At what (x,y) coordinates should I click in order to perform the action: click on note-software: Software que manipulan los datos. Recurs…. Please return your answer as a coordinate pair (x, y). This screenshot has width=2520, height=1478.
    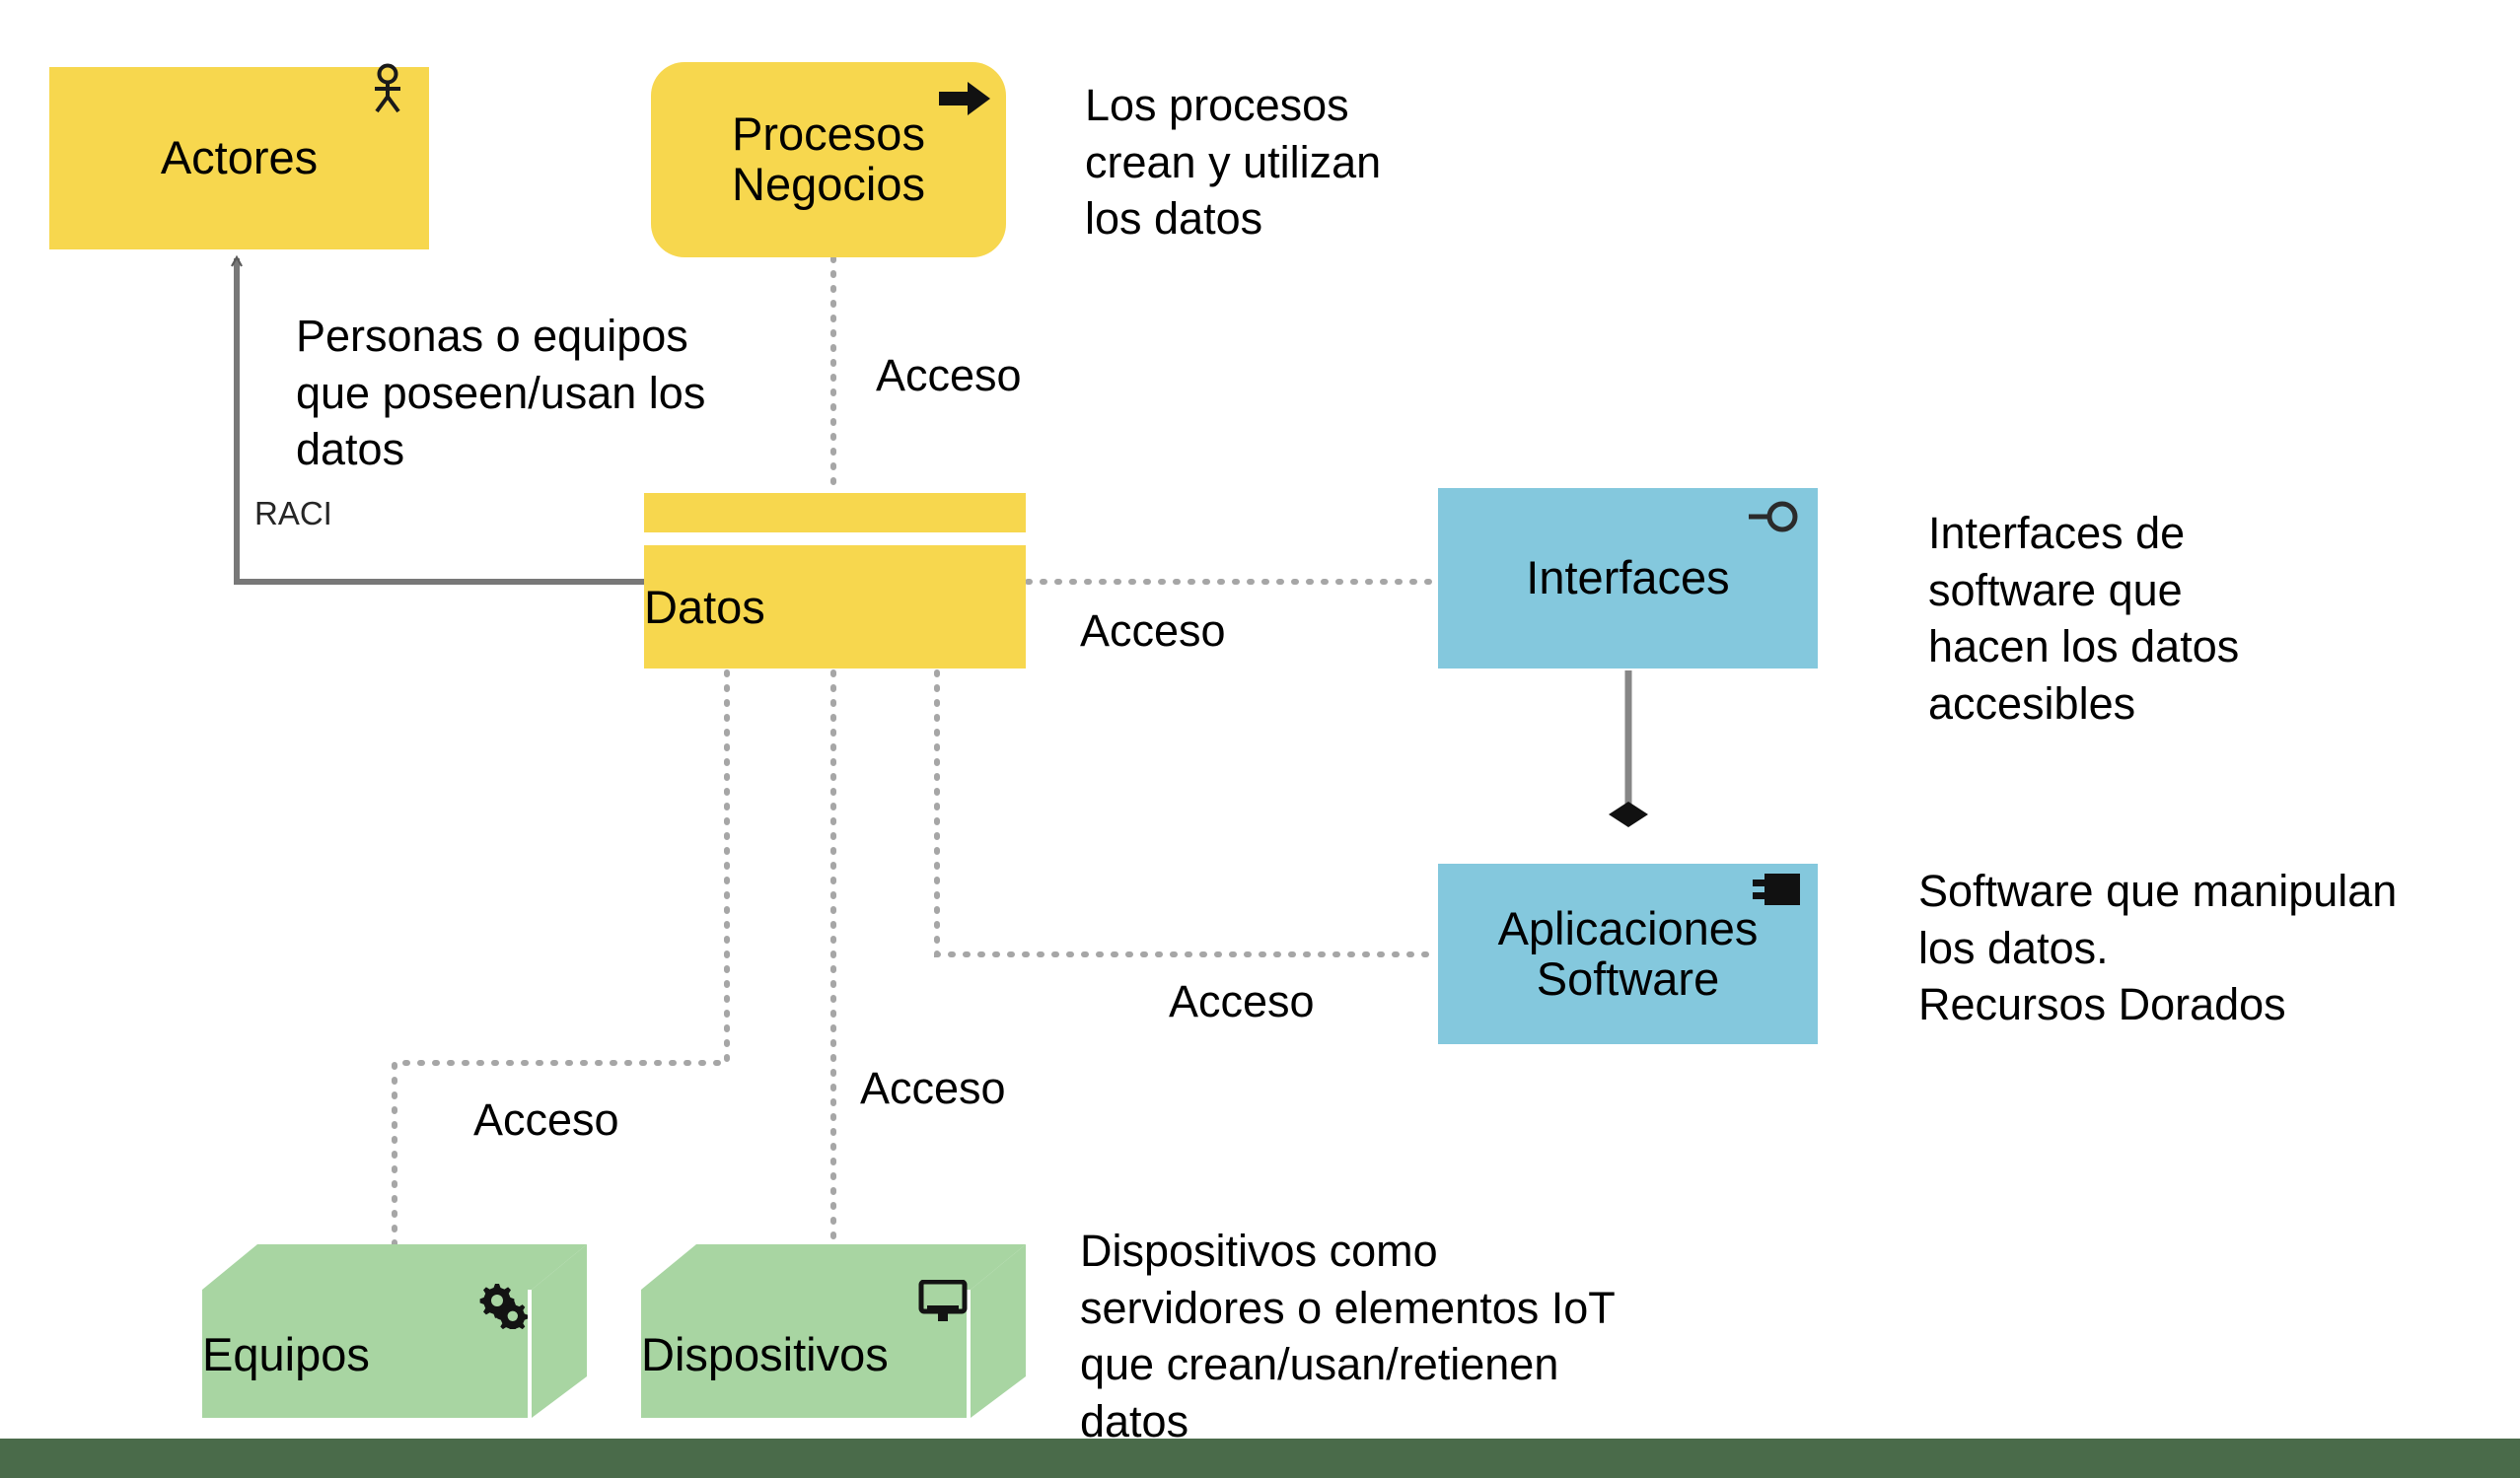
    Looking at the image, I should click on (2158, 948).